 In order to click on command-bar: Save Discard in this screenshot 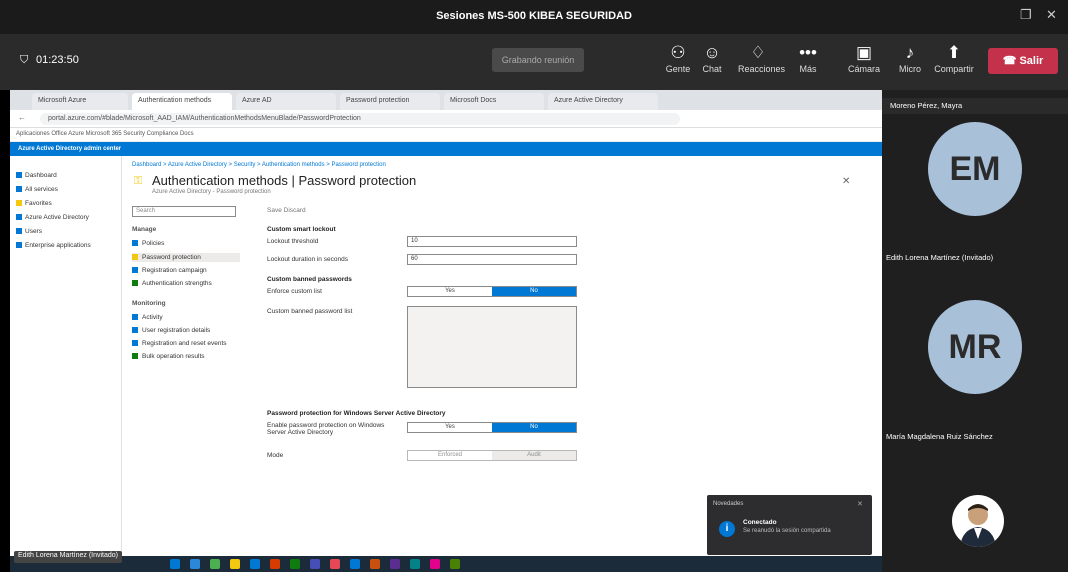, I will do `click(286, 210)`.